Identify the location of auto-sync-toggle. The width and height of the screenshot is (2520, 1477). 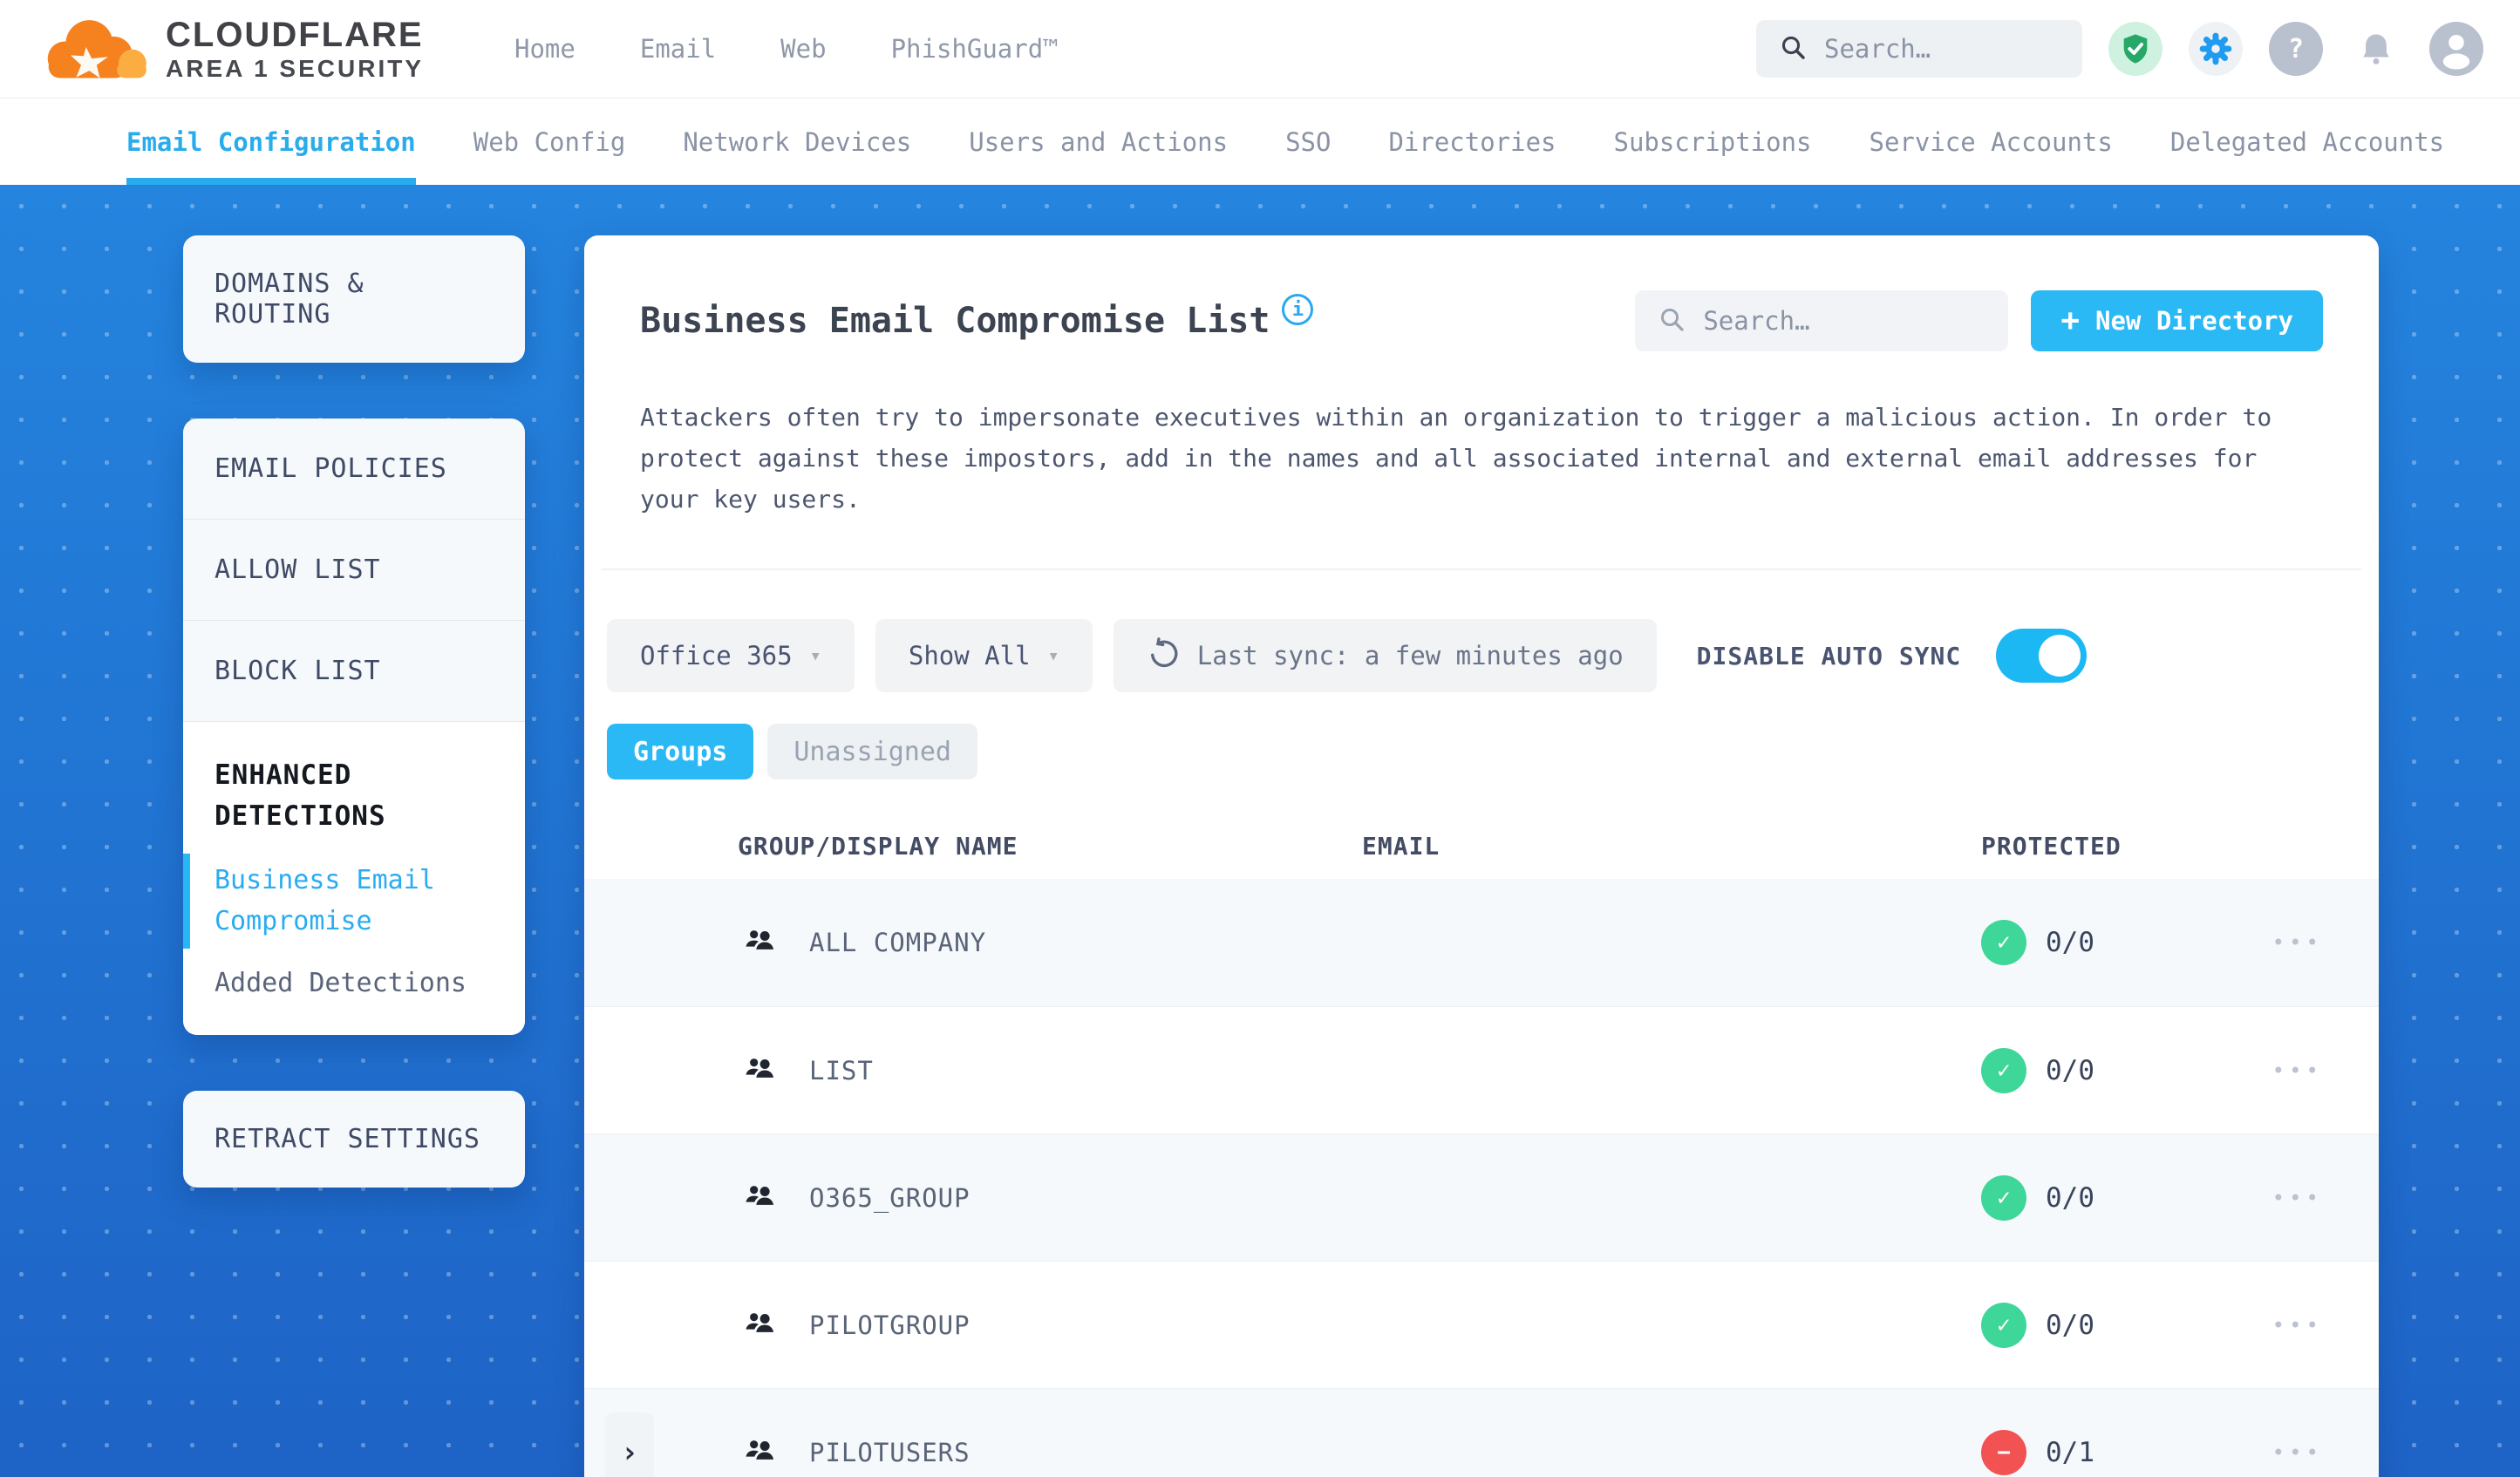
(2042, 656).